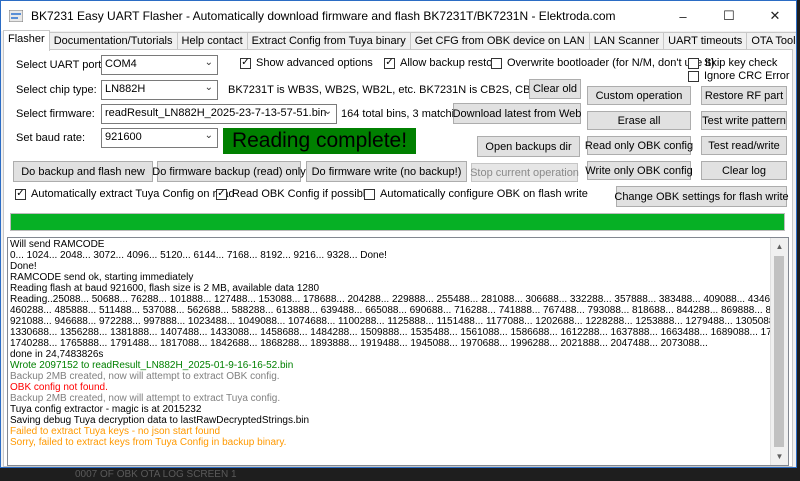  Describe the element at coordinates (774, 16) in the screenshot. I see `close-button: ✕` at that location.